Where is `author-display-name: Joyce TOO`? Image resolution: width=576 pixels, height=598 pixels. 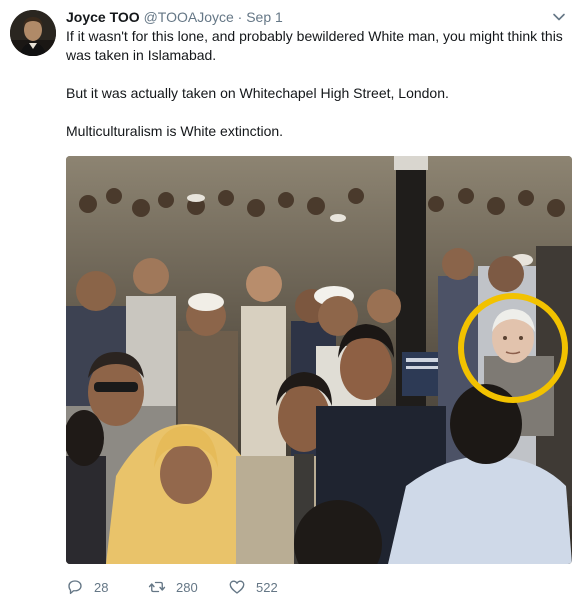
author-display-name: Joyce TOO is located at coordinates (103, 17).